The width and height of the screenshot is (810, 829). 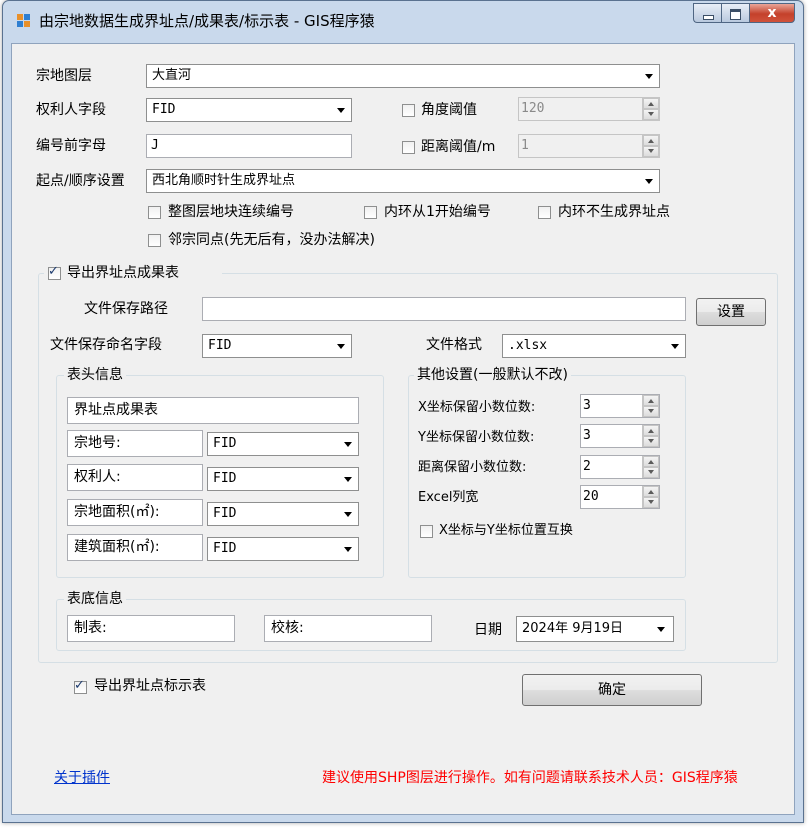 What do you see at coordinates (71, 110) in the screenshot?
I see `owner-field-label: 权利人字段` at bounding box center [71, 110].